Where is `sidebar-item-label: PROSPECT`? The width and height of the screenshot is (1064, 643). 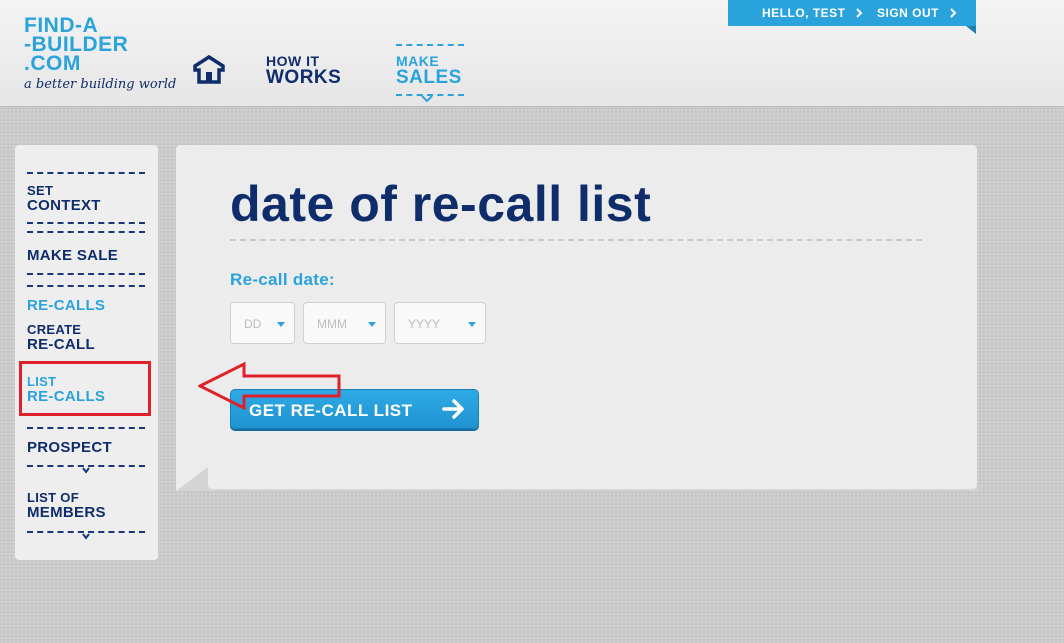
sidebar-item-label: PROSPECT is located at coordinates (69, 447).